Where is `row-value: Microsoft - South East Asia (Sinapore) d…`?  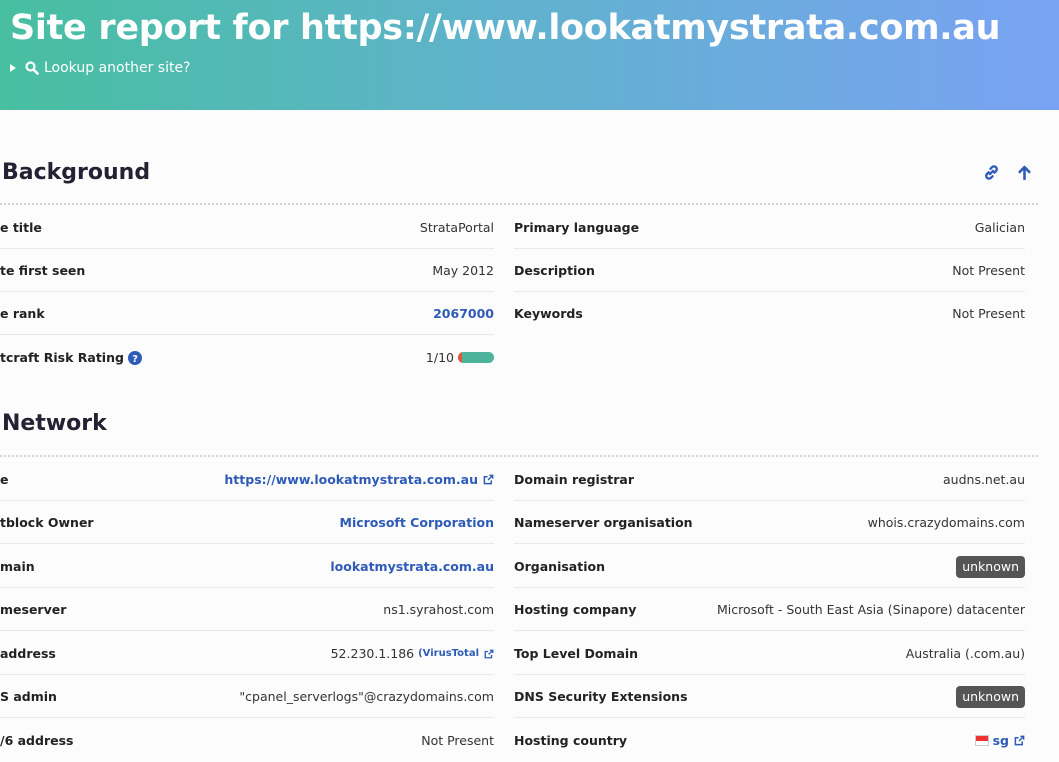 row-value: Microsoft - South East Asia (Sinapore) d… is located at coordinates (871, 609).